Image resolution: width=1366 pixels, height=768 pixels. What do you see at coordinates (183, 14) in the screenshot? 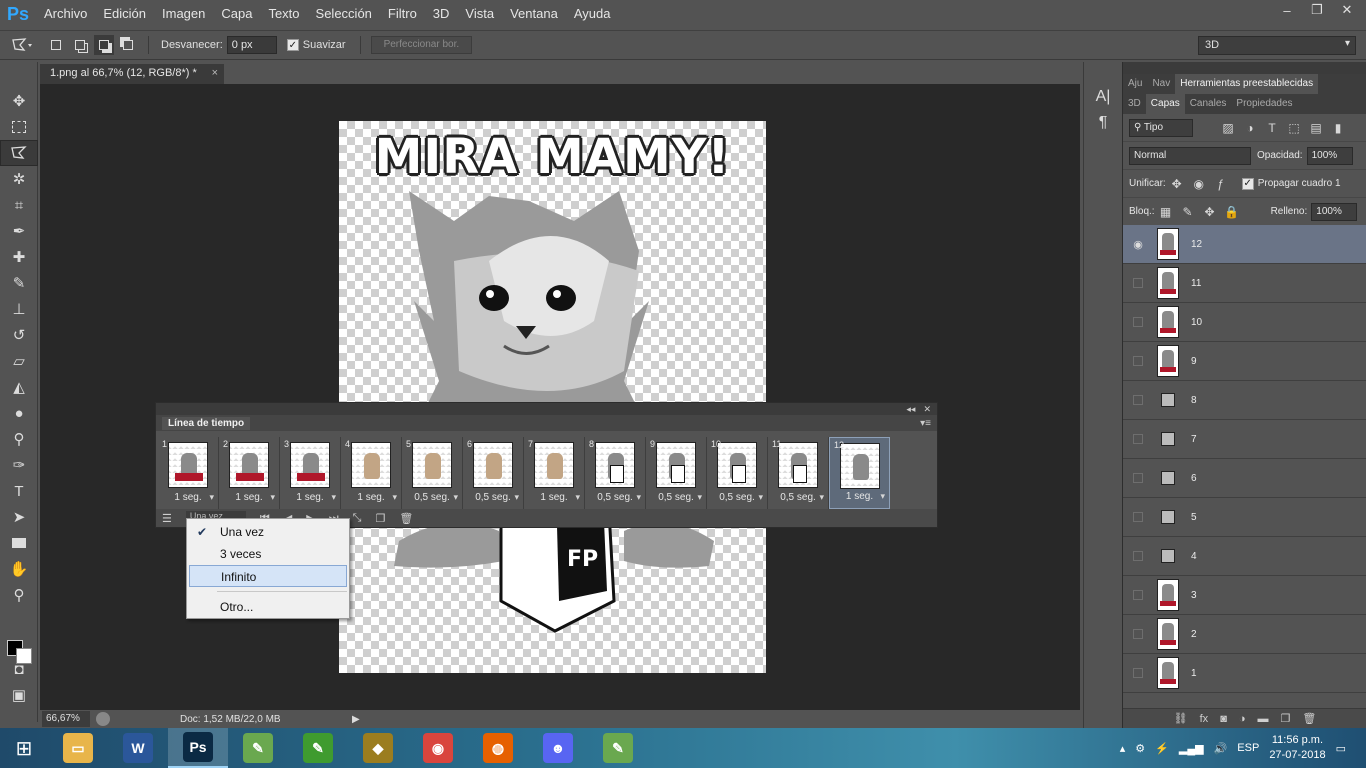
I see `menu-image: Imagen` at bounding box center [183, 14].